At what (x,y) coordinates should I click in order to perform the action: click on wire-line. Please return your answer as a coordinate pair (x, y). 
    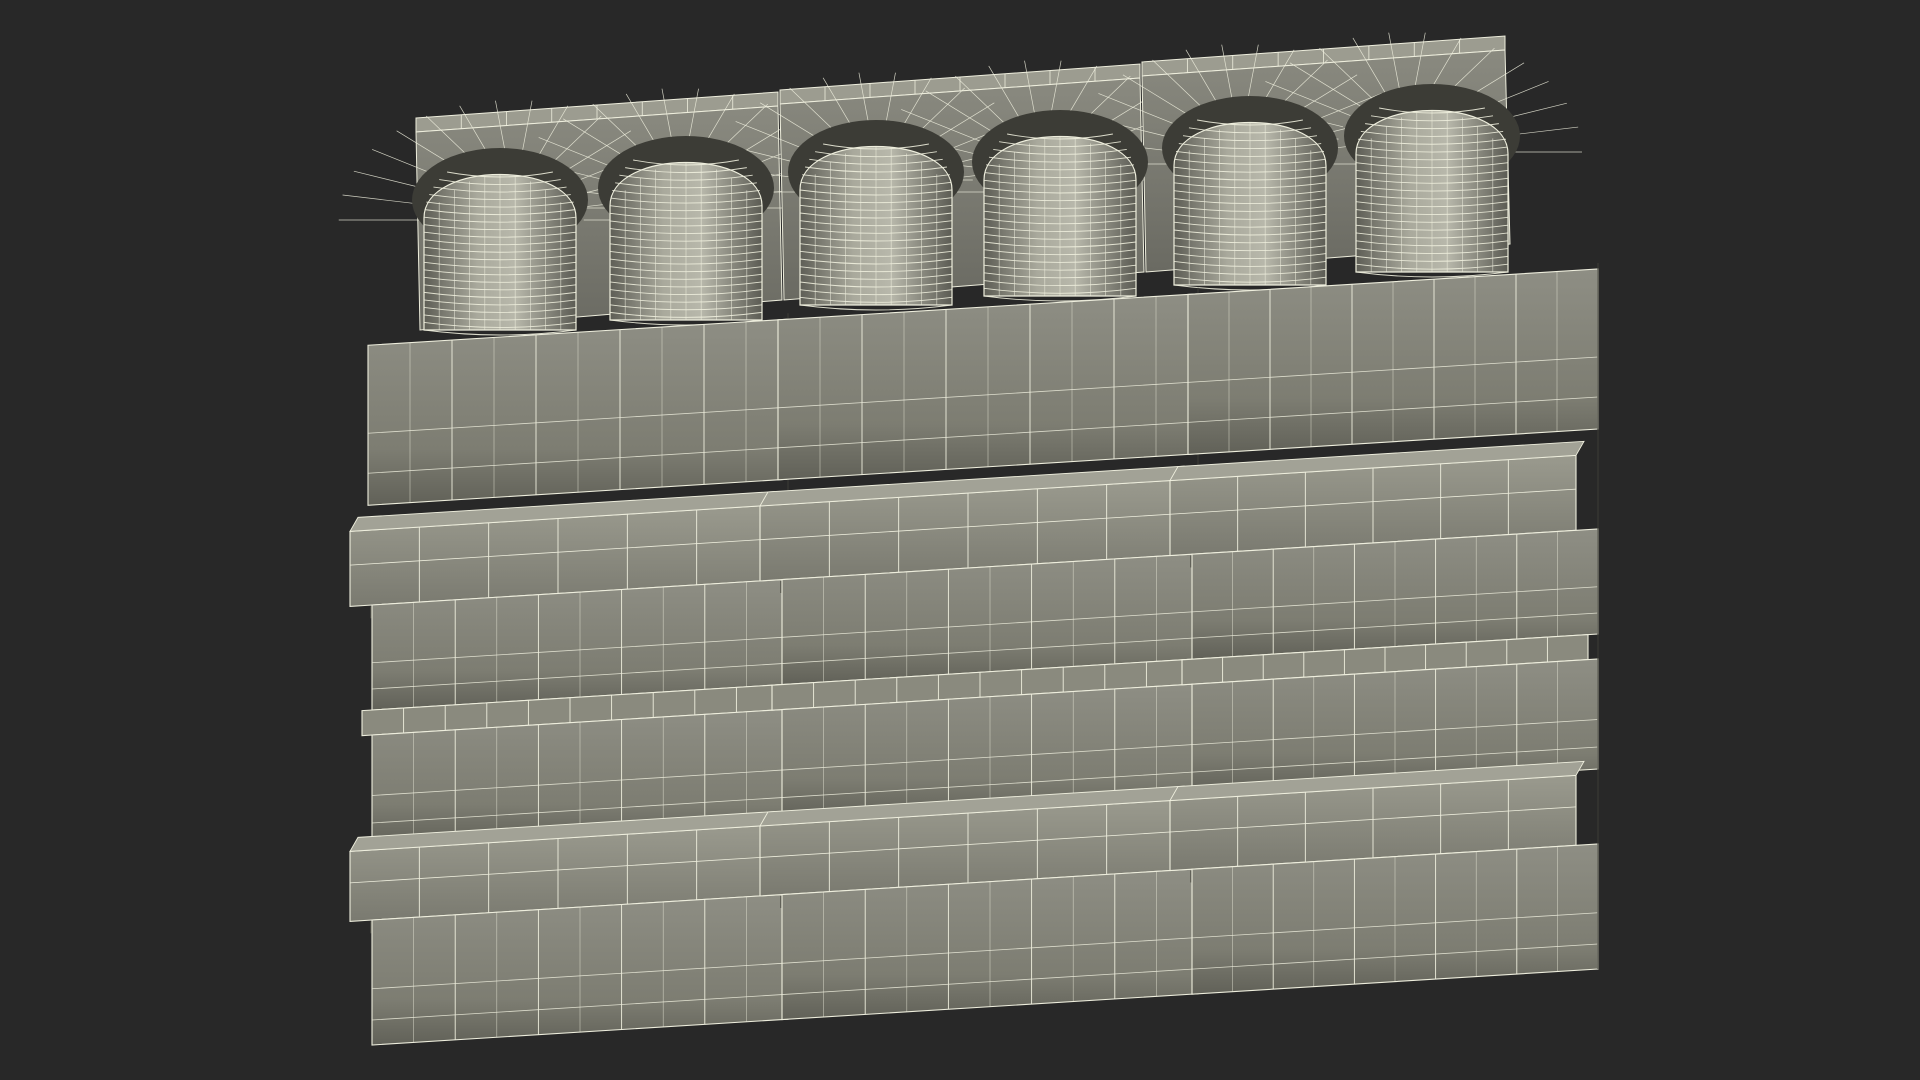
    Looking at the image, I should click on (876, 307).